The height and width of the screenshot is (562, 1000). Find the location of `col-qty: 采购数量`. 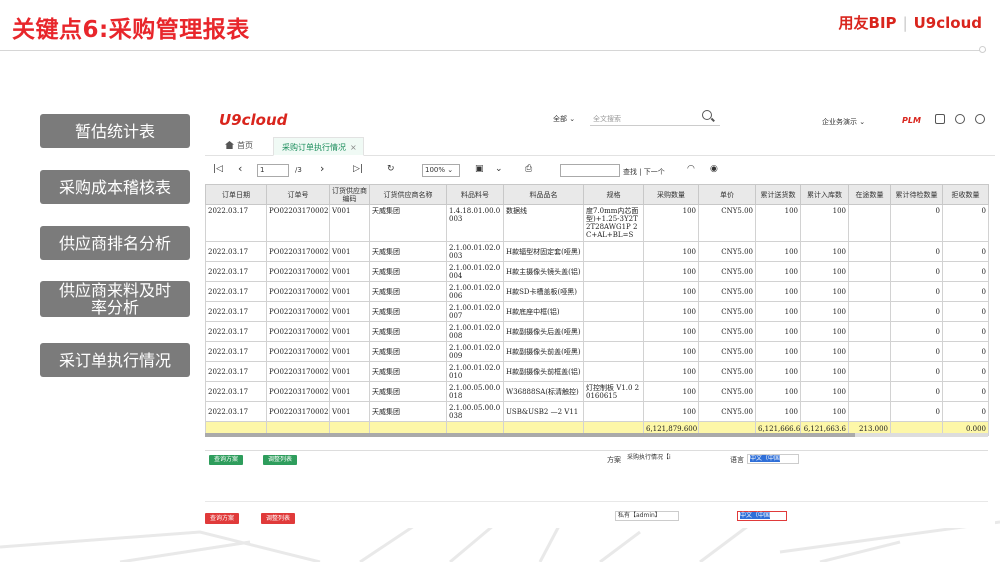

col-qty: 采购数量 is located at coordinates (671, 194).